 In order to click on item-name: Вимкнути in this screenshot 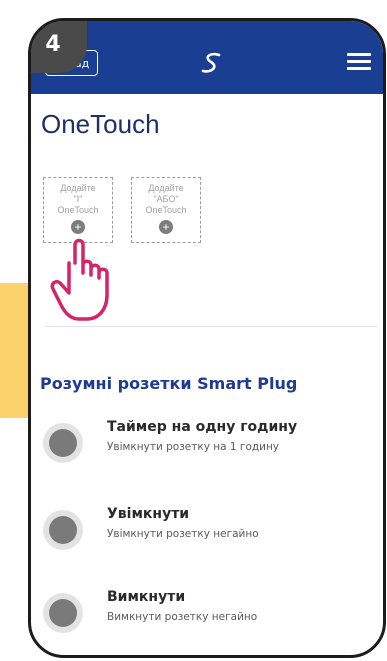, I will do `click(146, 597)`.